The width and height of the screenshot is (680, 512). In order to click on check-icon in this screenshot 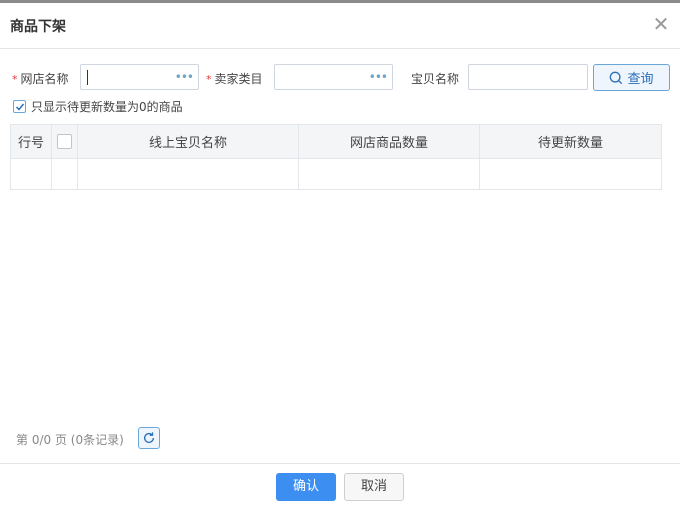, I will do `click(20, 107)`.